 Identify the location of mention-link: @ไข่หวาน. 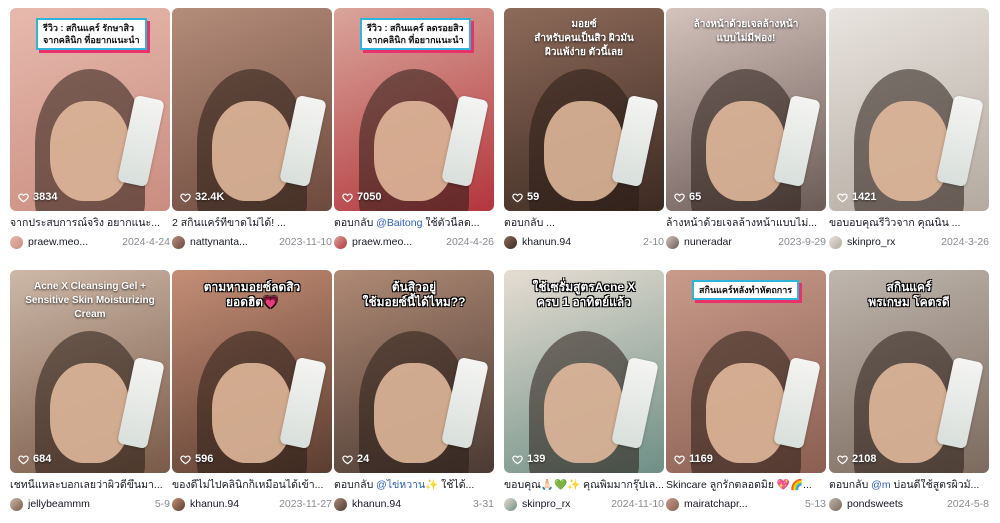
(400, 485).